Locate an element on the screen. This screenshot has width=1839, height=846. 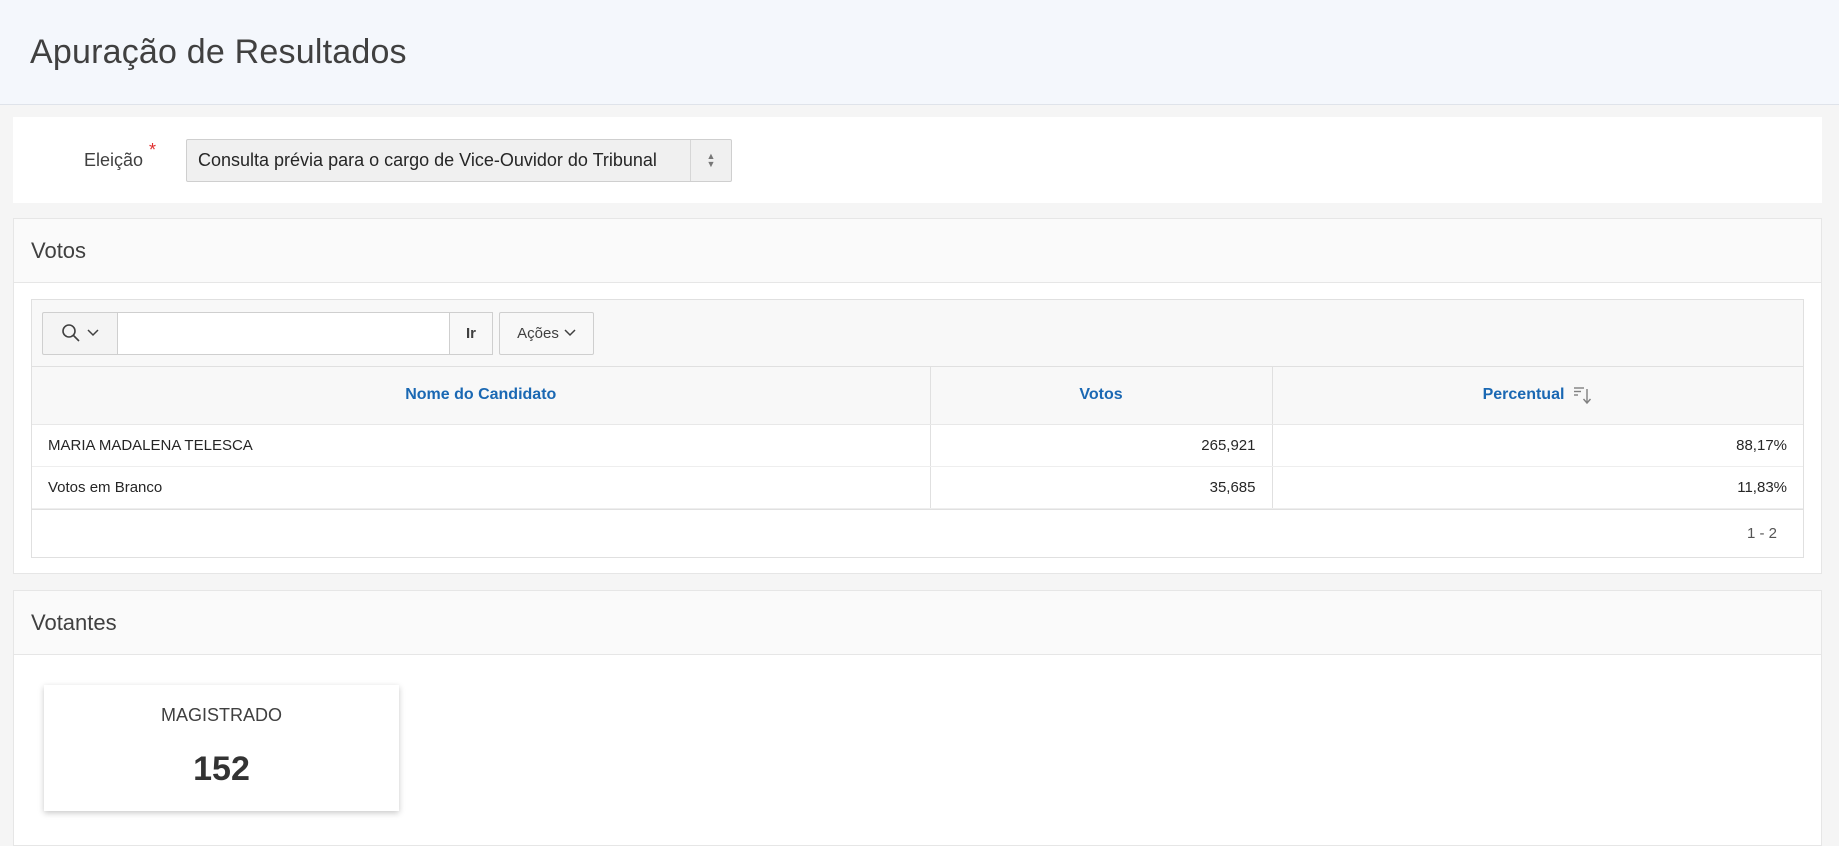
page-title: Apuração de Resultados is located at coordinates (218, 51).